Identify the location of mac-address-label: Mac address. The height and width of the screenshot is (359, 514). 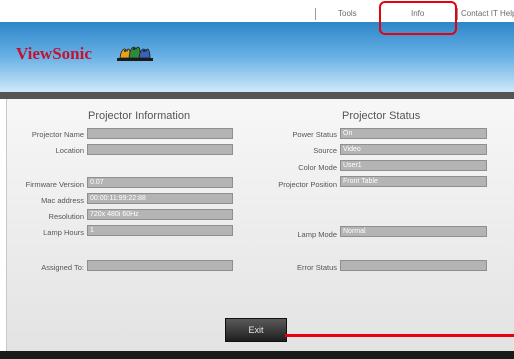
(62, 200).